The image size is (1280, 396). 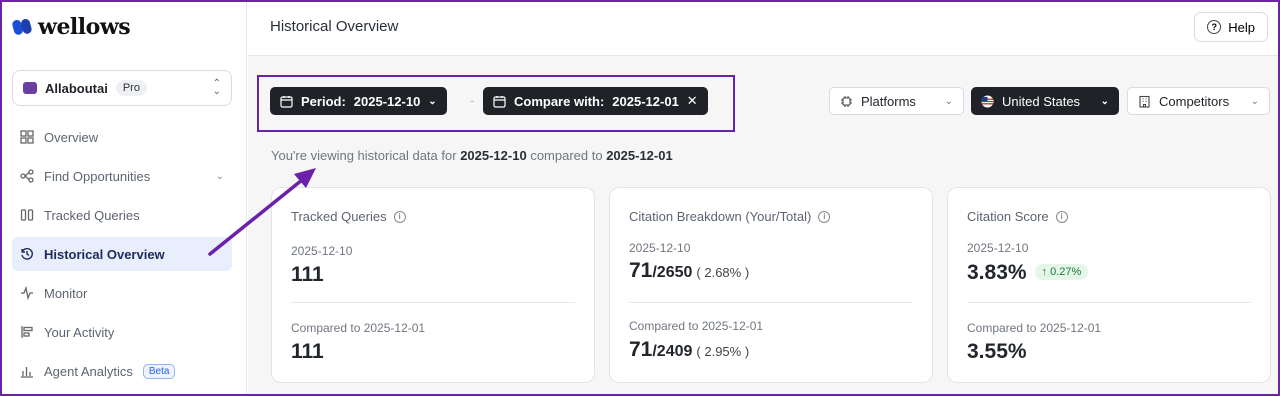 What do you see at coordinates (1028, 273) in the screenshot?
I see `current-value: 3.83% ↑ 0.27%` at bounding box center [1028, 273].